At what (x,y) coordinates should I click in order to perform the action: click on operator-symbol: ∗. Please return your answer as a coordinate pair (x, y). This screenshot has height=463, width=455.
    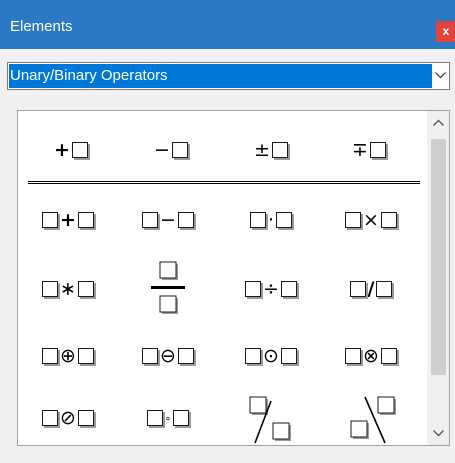
    Looking at the image, I should click on (68, 288).